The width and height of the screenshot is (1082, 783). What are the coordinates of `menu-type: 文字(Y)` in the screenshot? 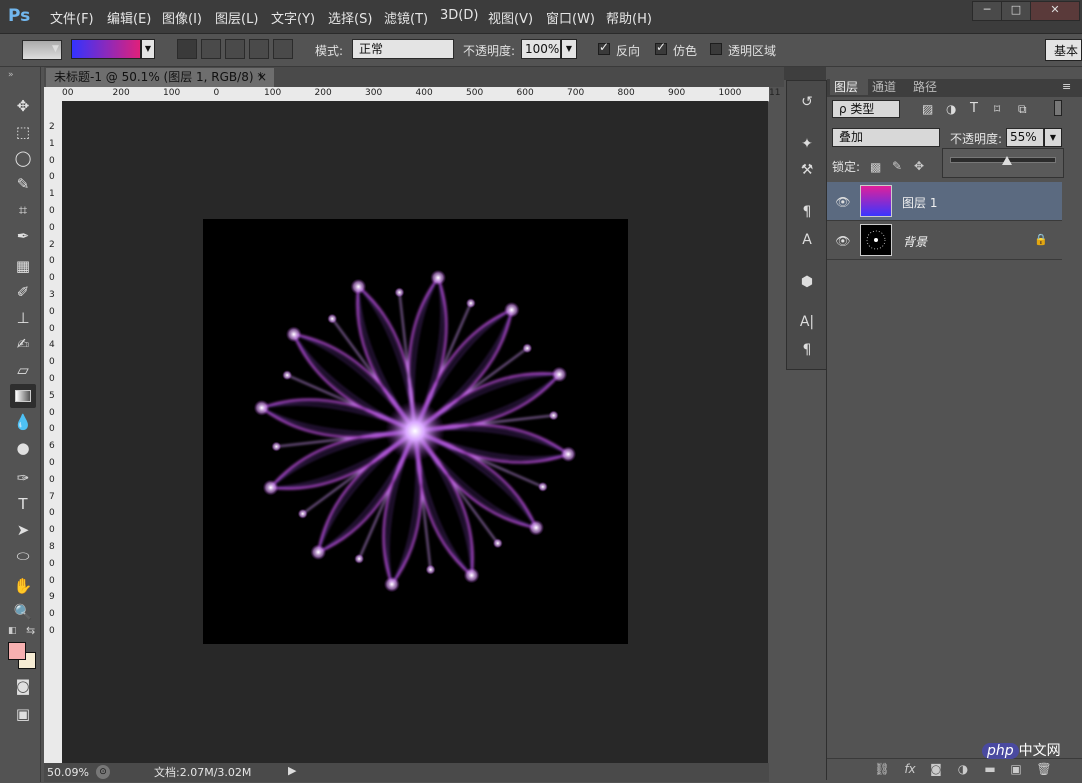 It's located at (293, 17).